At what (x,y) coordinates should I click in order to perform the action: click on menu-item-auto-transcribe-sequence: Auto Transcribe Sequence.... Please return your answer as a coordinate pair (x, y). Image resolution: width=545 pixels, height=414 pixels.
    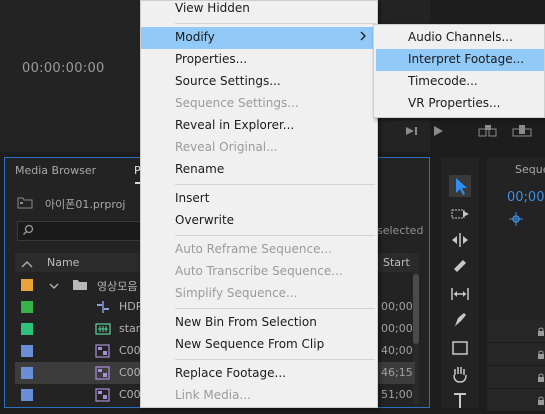
    Looking at the image, I should click on (259, 272).